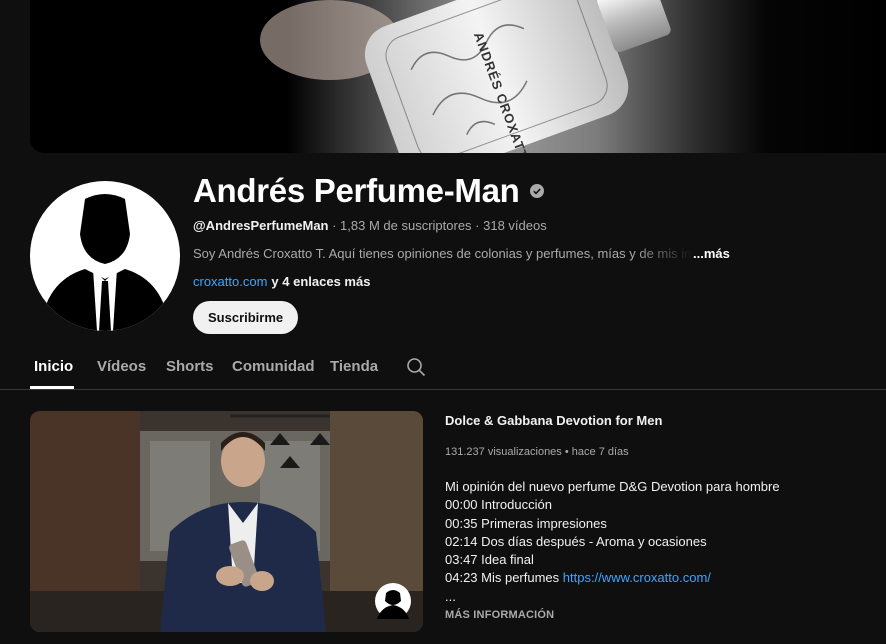  I want to click on more-info-button: MÁS INFORMACIÓN, so click(499, 615).